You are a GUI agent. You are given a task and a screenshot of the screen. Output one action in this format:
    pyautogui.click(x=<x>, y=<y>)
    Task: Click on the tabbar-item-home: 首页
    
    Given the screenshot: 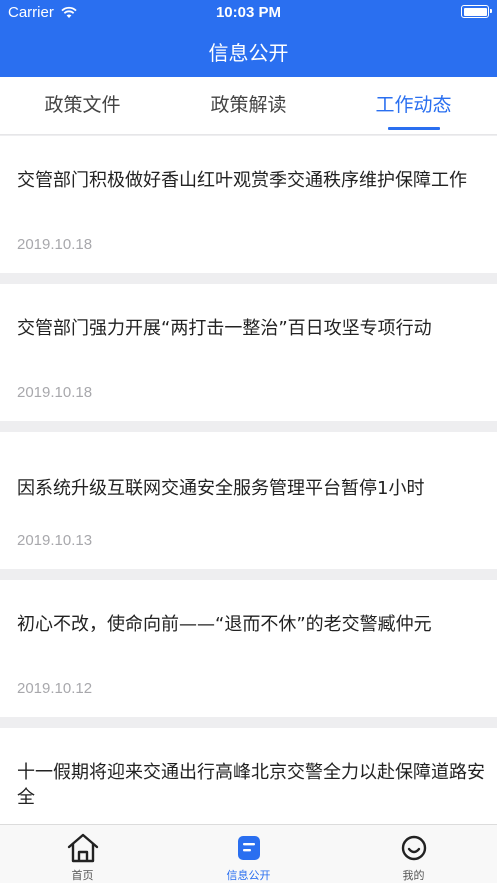 What is the action you would take?
    pyautogui.click(x=82, y=854)
    